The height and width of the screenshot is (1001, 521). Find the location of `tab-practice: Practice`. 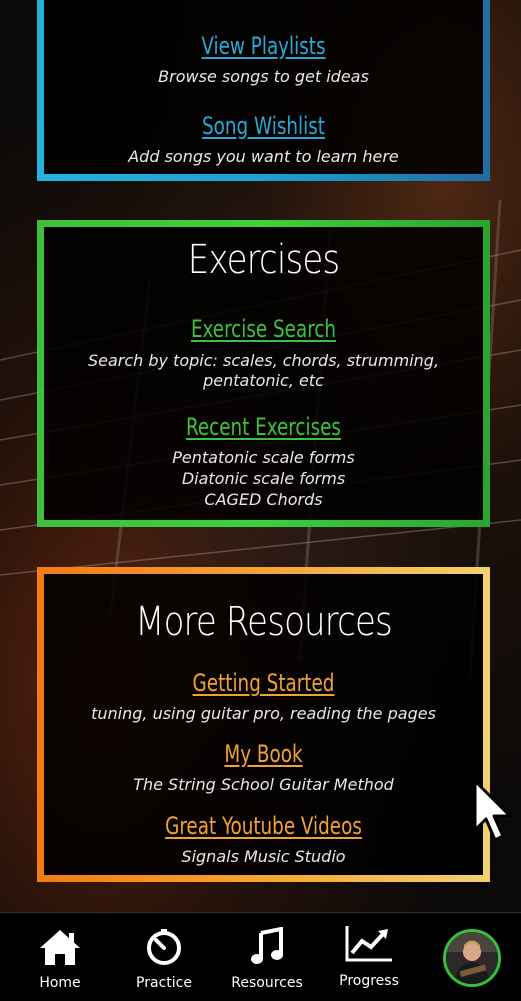

tab-practice: Practice is located at coordinates (164, 957).